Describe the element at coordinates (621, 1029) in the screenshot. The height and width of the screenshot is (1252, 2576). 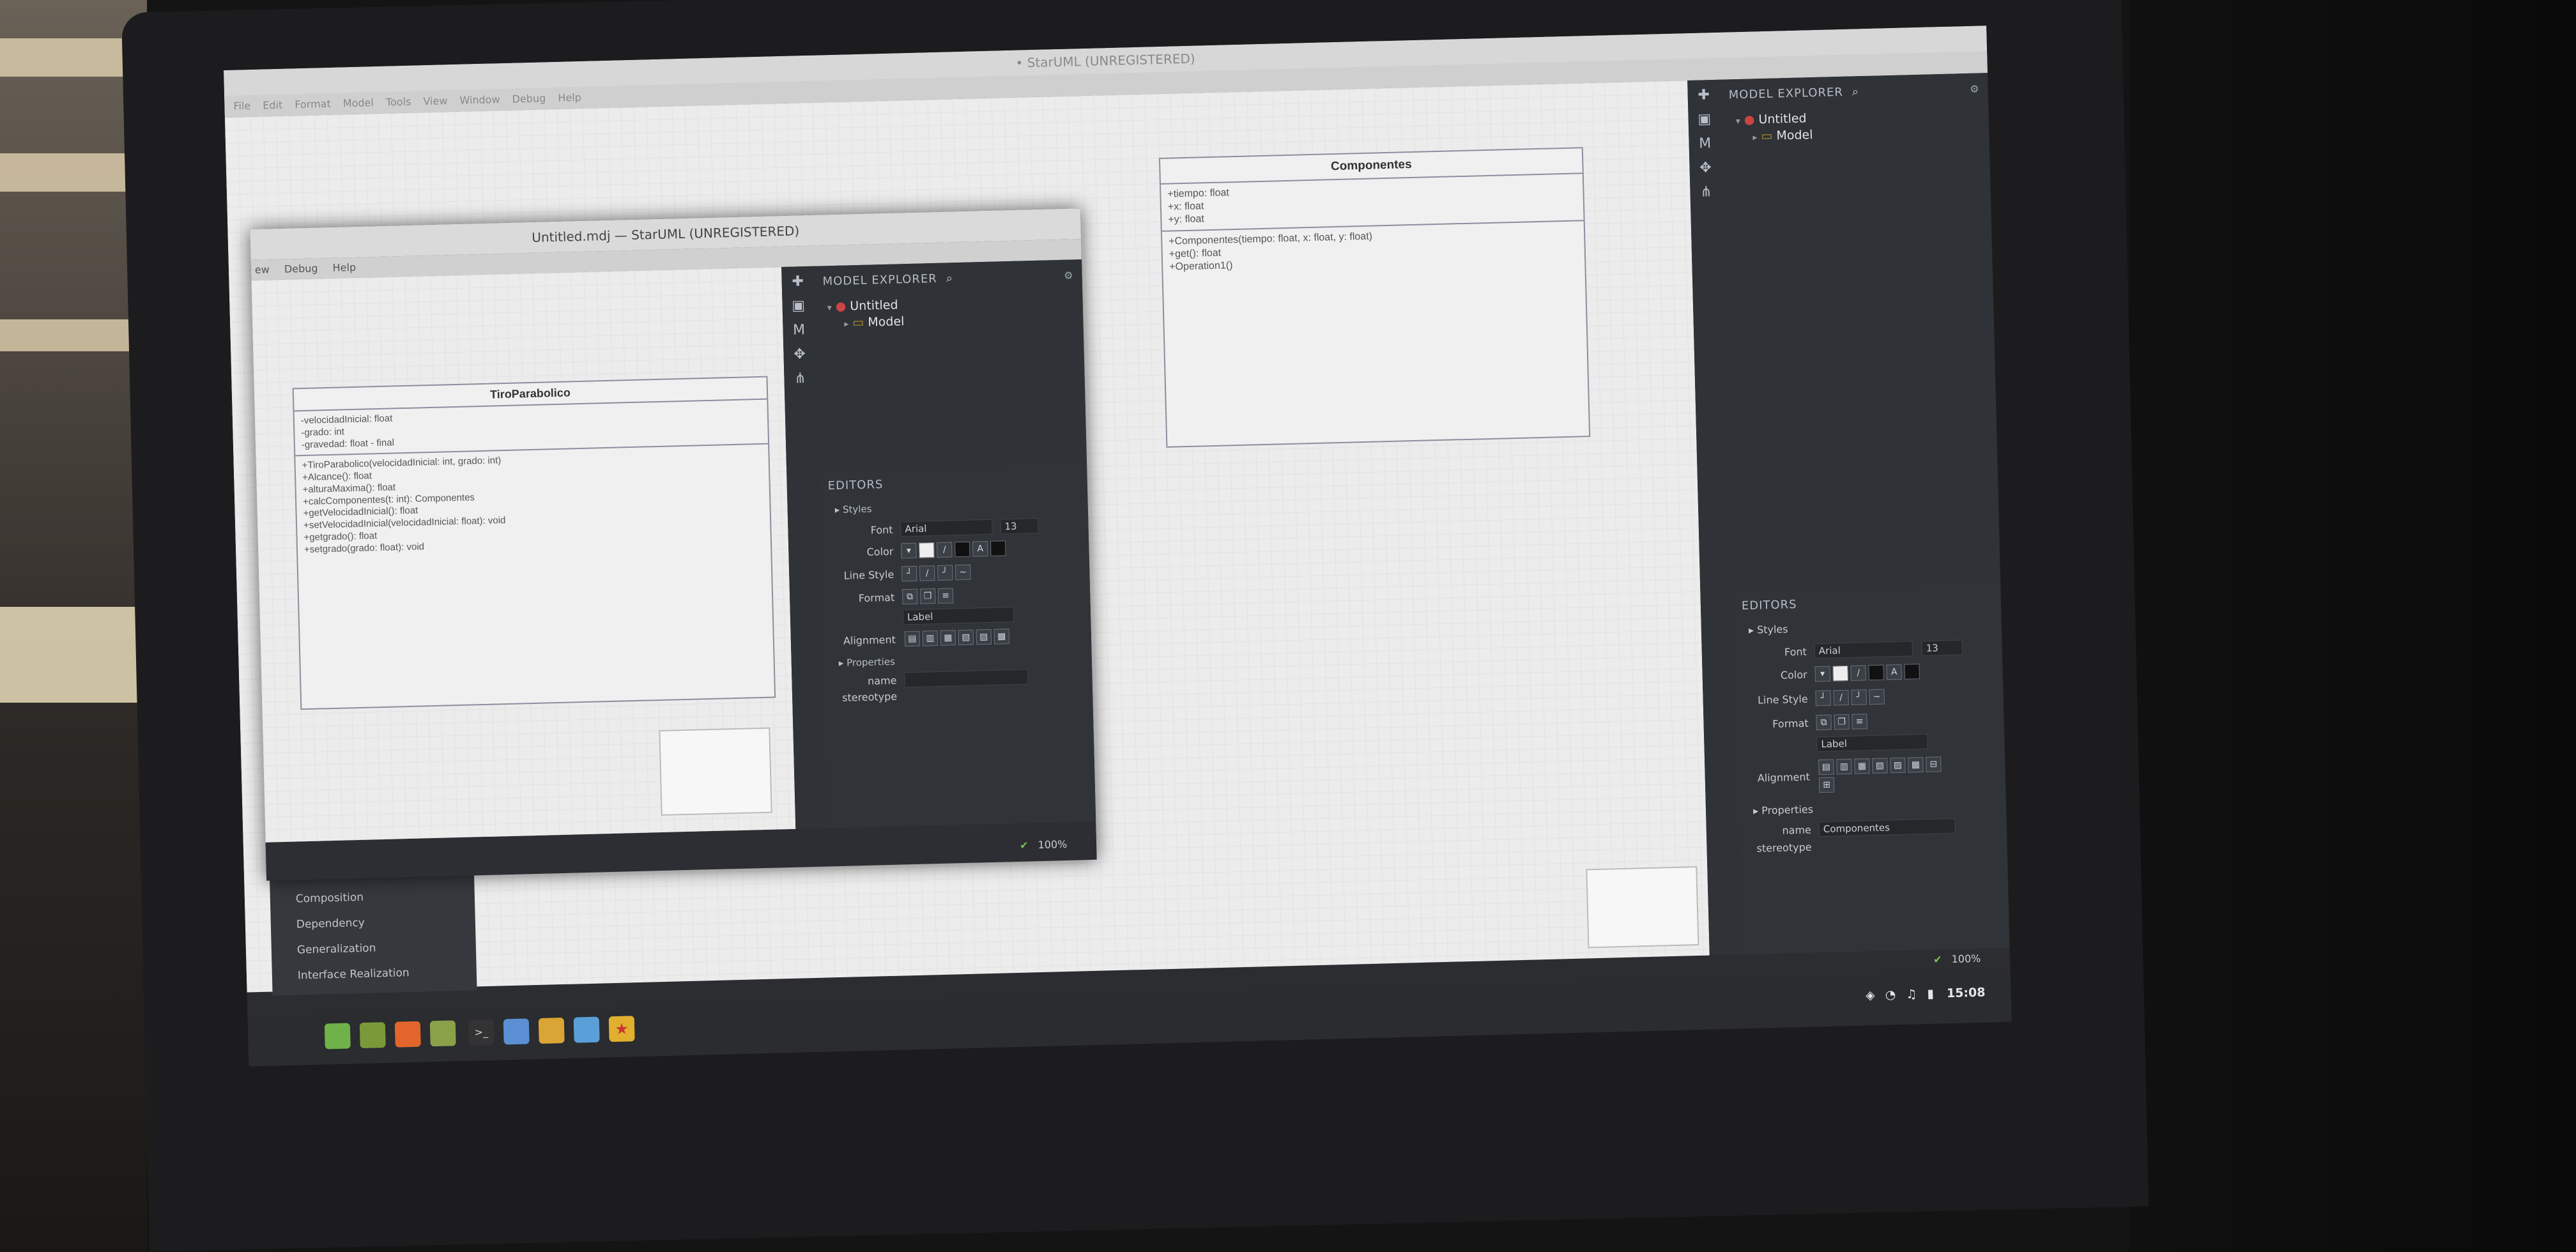
I see `staruml-icon: ★` at that location.